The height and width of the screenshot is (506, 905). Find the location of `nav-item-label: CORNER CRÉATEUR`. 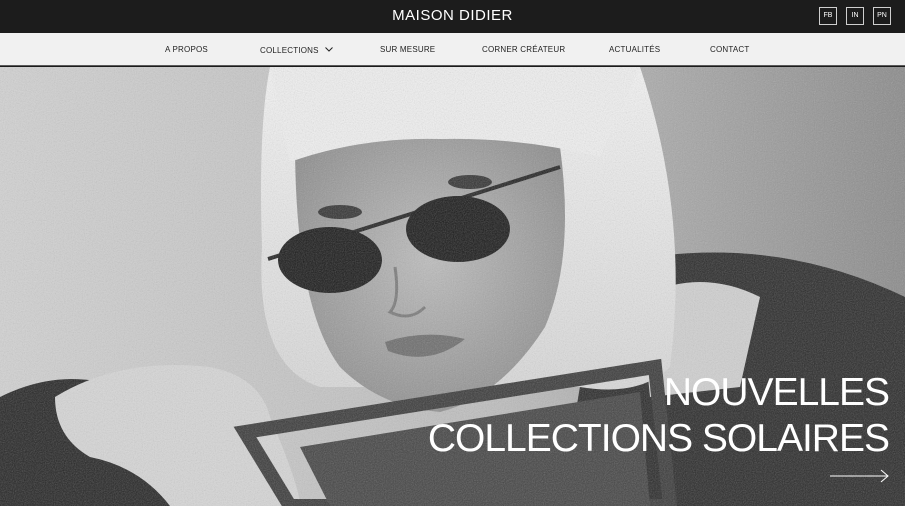

nav-item-label: CORNER CRÉATEUR is located at coordinates (524, 49).